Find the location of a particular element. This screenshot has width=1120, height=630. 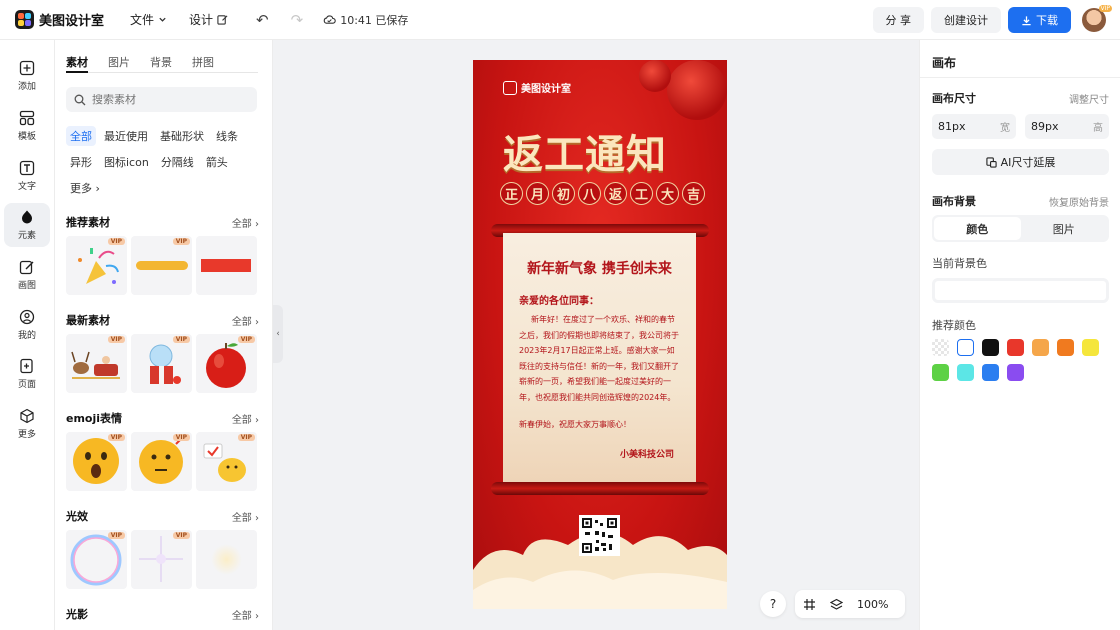

rail-item-more: 更多 is located at coordinates (27, 424).